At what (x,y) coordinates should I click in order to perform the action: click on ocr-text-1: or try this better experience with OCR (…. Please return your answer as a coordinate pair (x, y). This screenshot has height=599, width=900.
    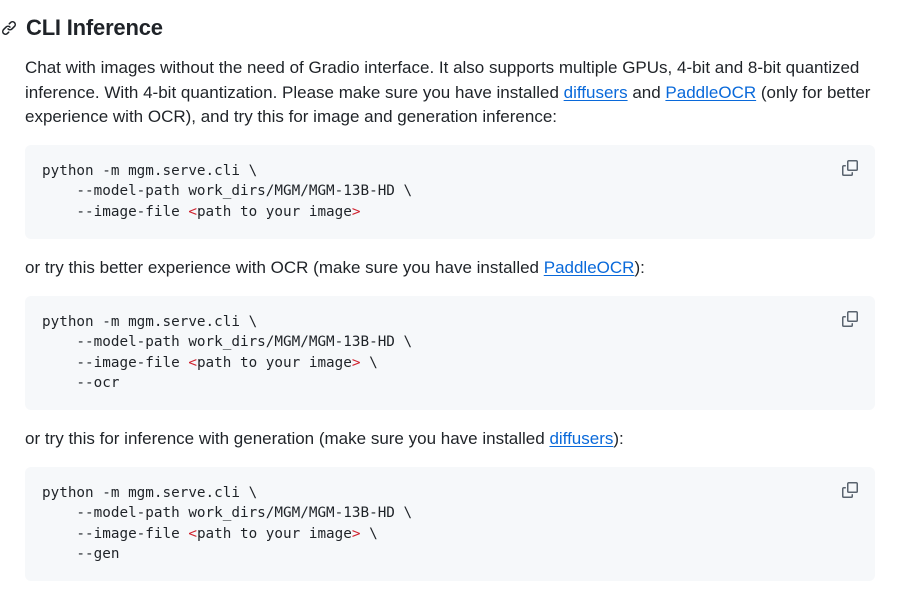
    Looking at the image, I should click on (284, 267).